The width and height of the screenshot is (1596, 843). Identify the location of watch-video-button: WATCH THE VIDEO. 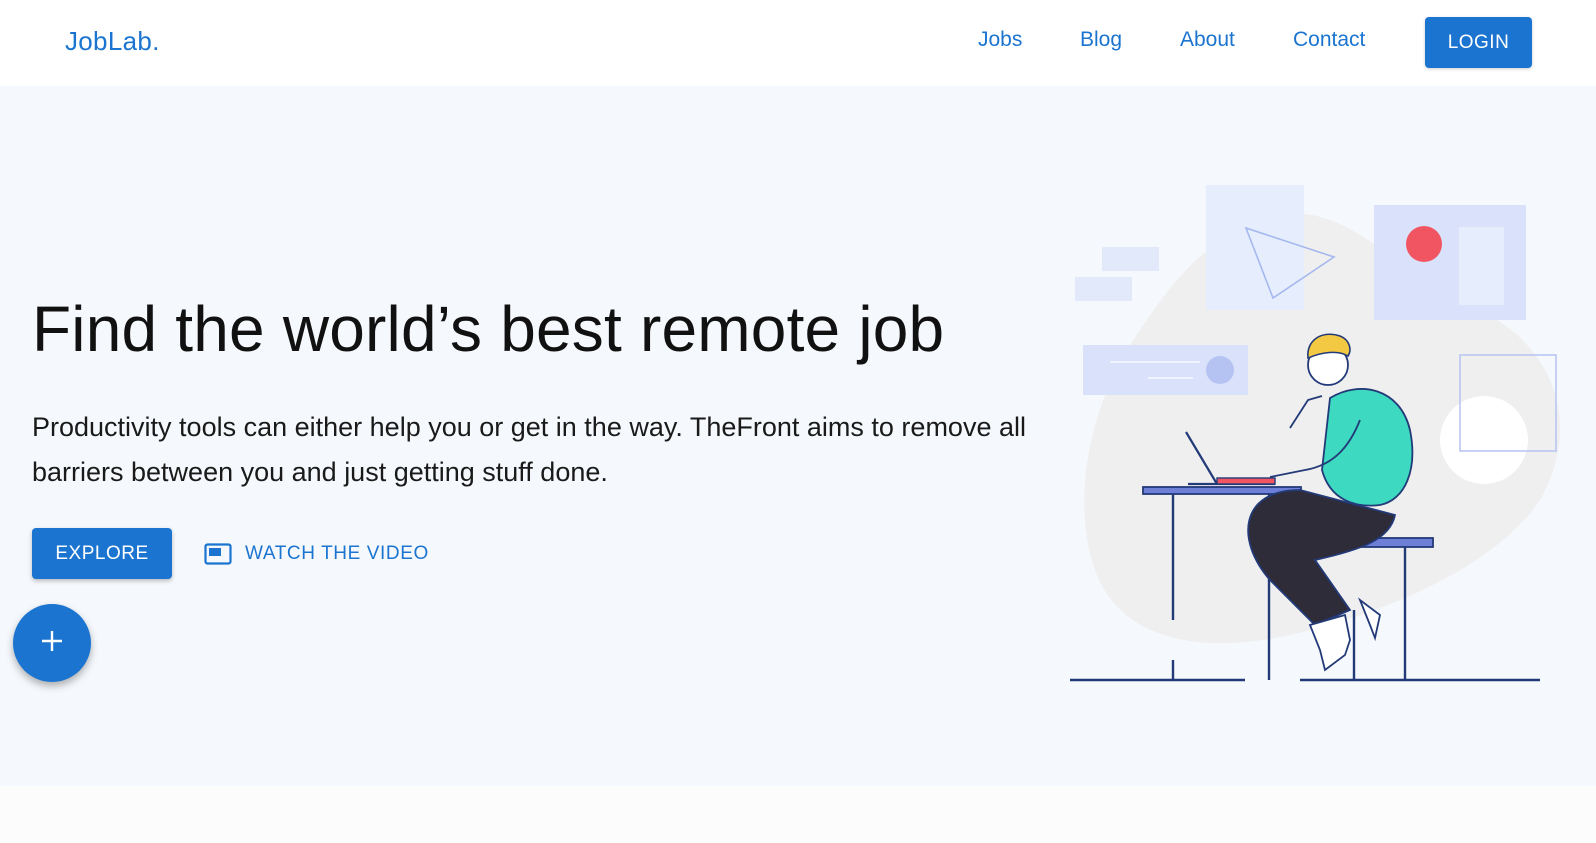
(316, 554).